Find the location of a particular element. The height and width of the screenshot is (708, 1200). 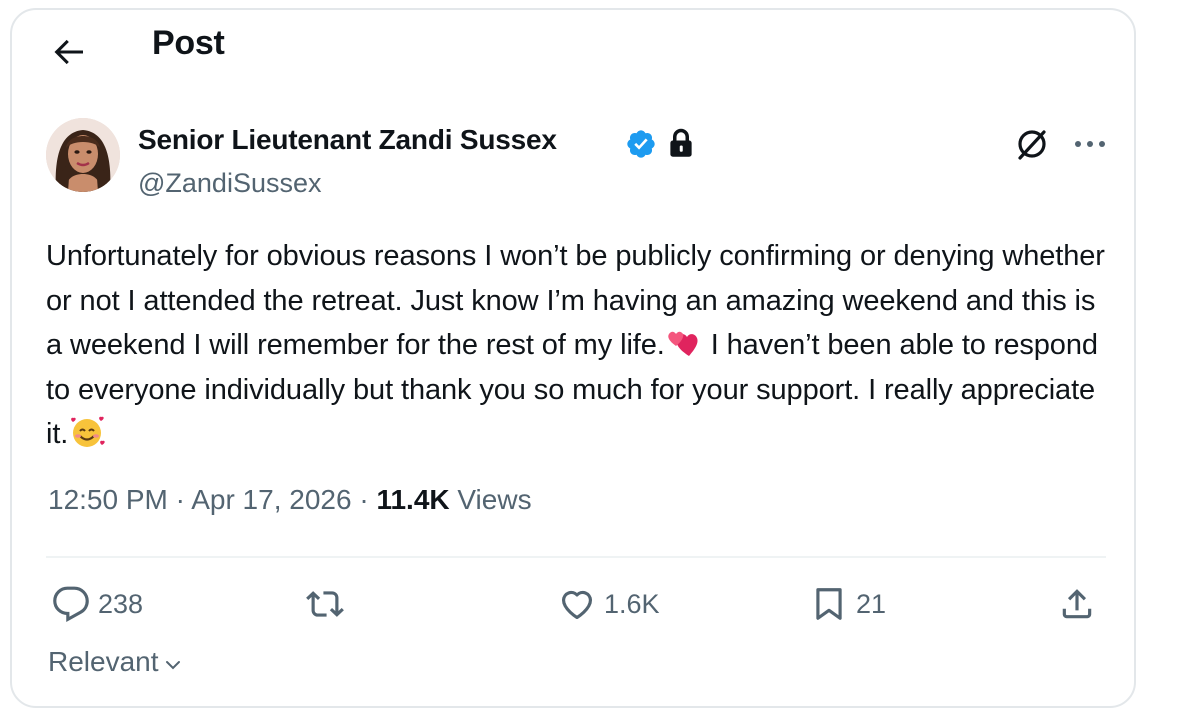

divider is located at coordinates (576, 557).